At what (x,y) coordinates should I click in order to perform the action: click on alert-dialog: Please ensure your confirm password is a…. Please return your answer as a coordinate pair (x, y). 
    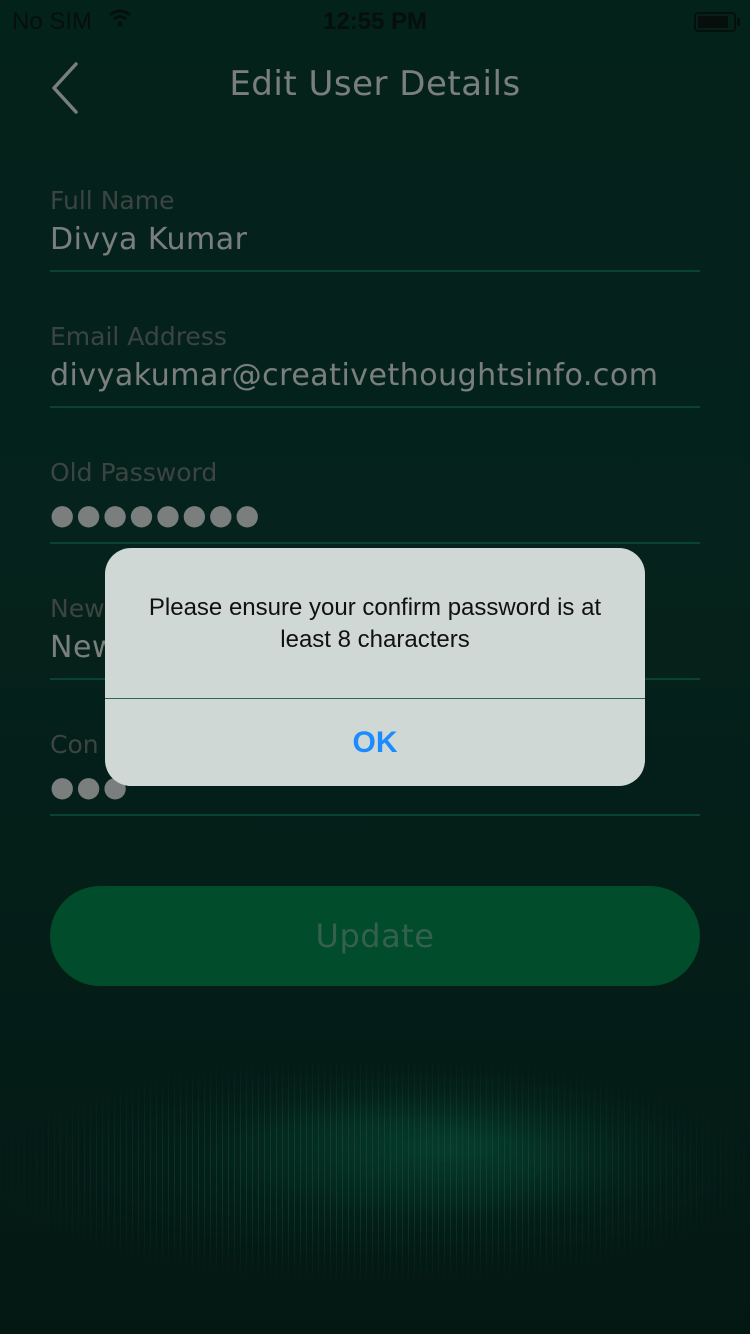
    Looking at the image, I should click on (375, 667).